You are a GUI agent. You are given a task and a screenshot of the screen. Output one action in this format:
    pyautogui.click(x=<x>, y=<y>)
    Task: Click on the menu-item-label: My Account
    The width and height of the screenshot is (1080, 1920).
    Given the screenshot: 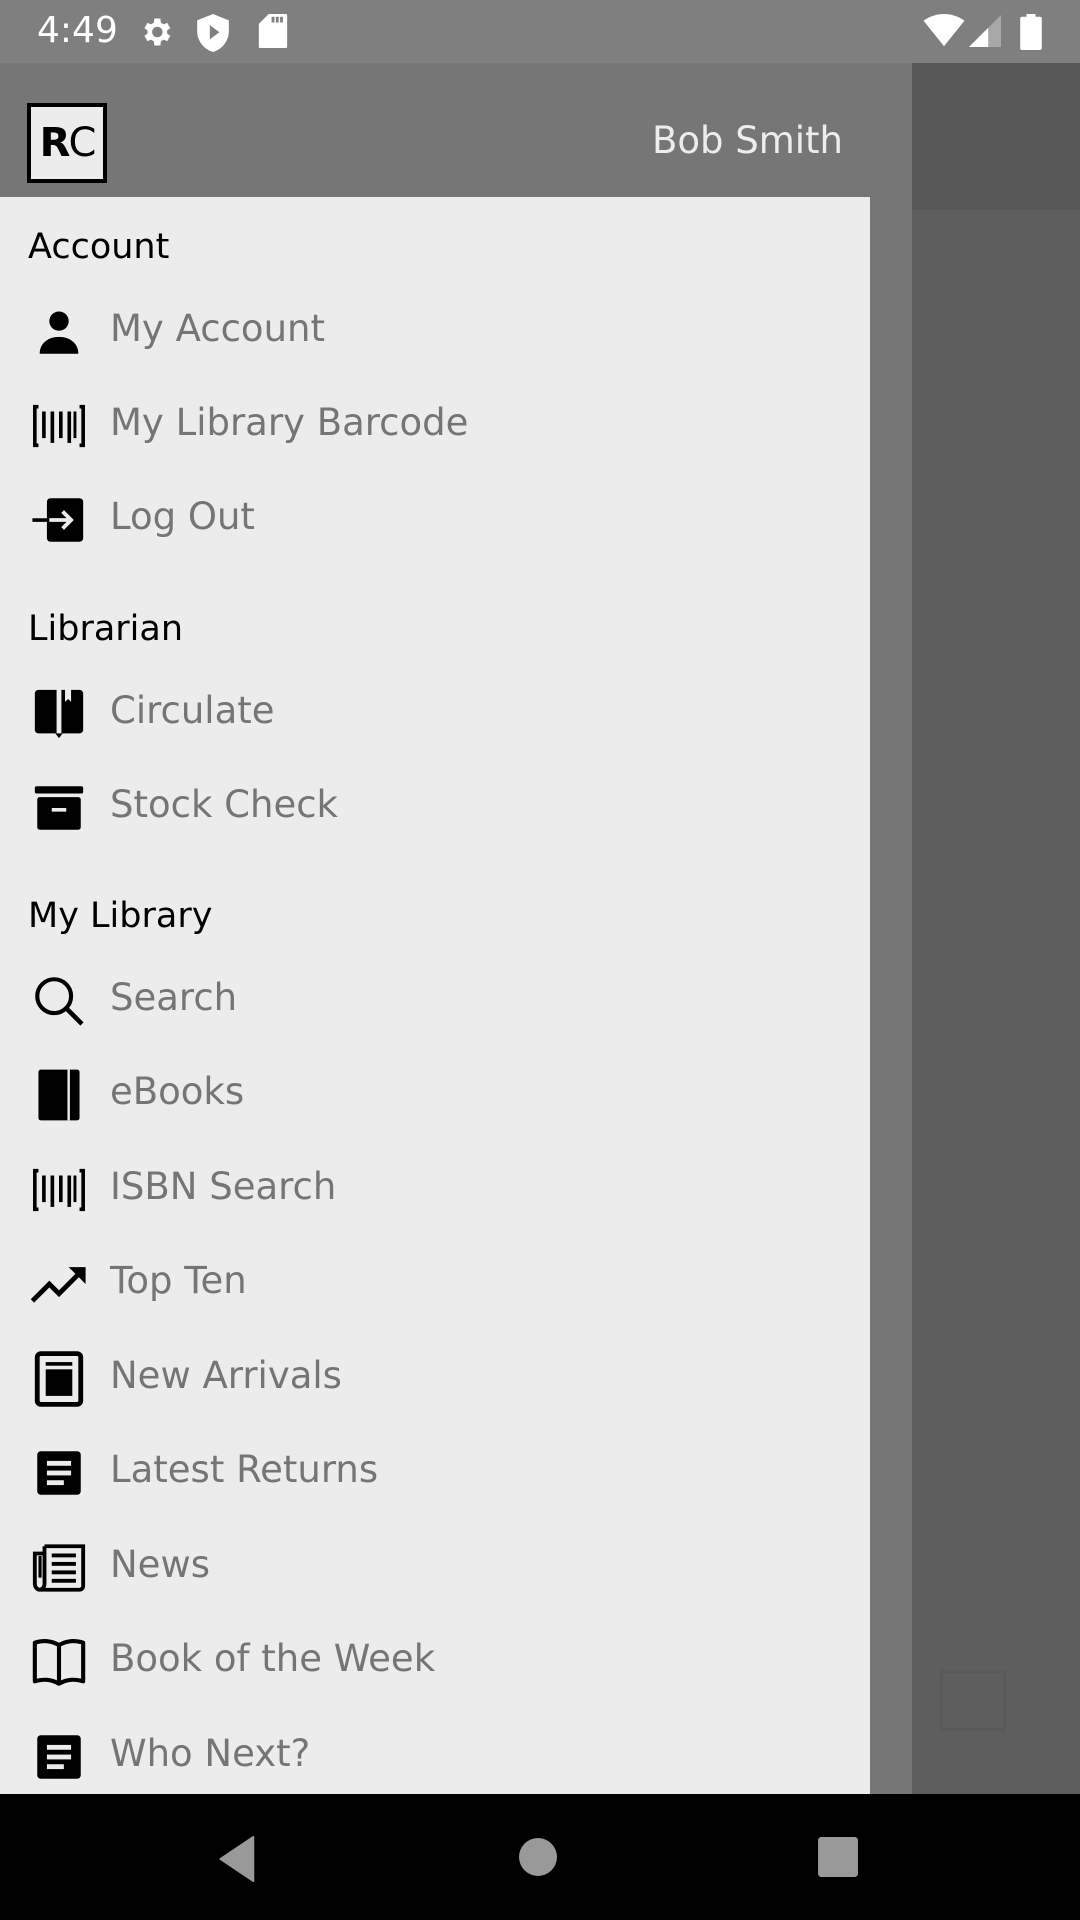 What is the action you would take?
    pyautogui.click(x=217, y=328)
    